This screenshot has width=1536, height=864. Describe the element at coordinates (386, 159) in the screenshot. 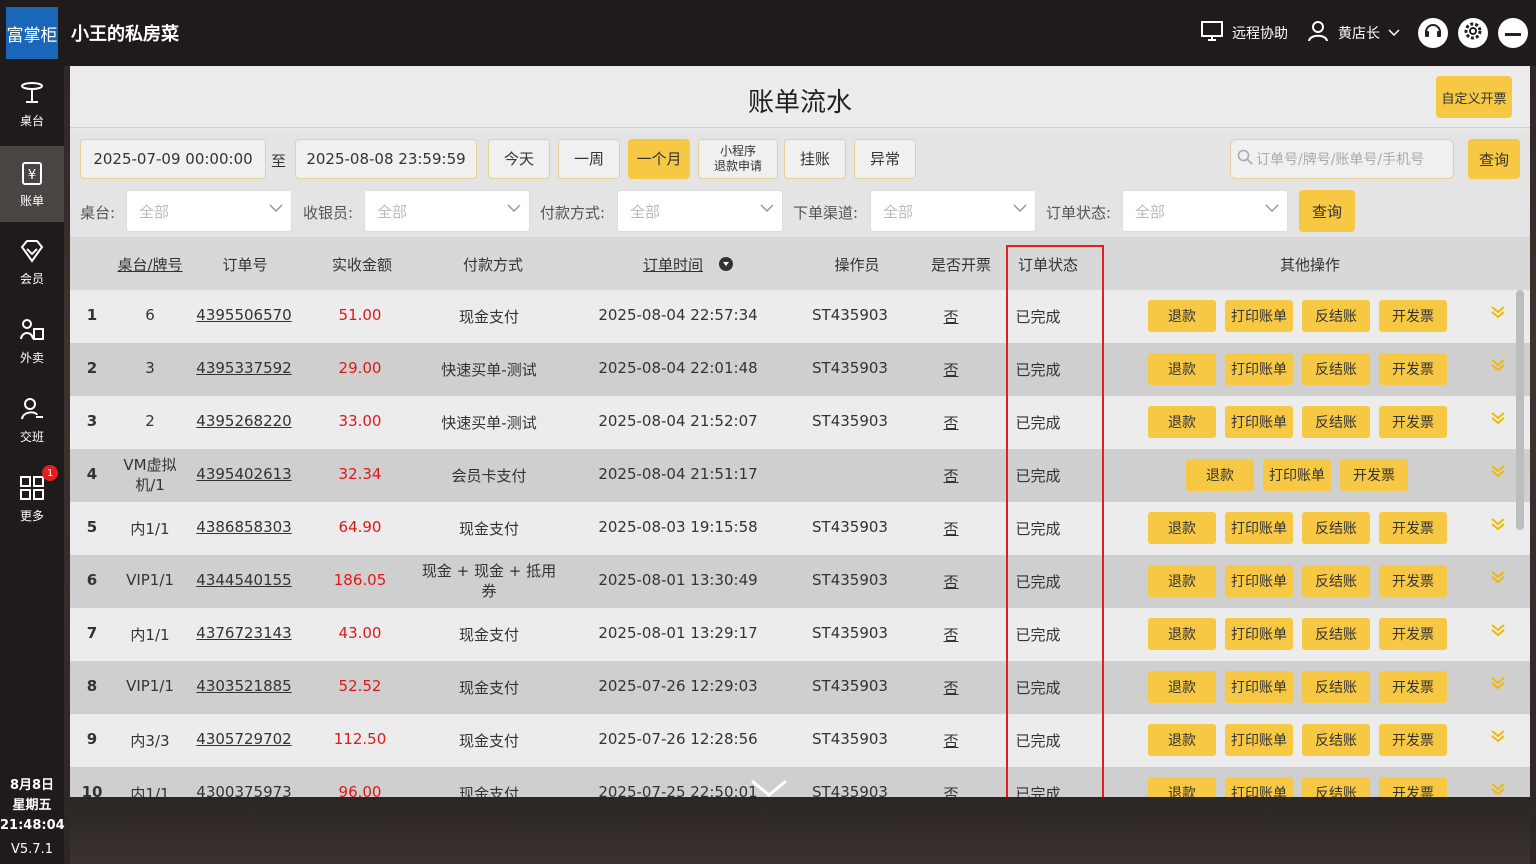

I see `end-date-input: 2025-08-08 23:59:59` at that location.